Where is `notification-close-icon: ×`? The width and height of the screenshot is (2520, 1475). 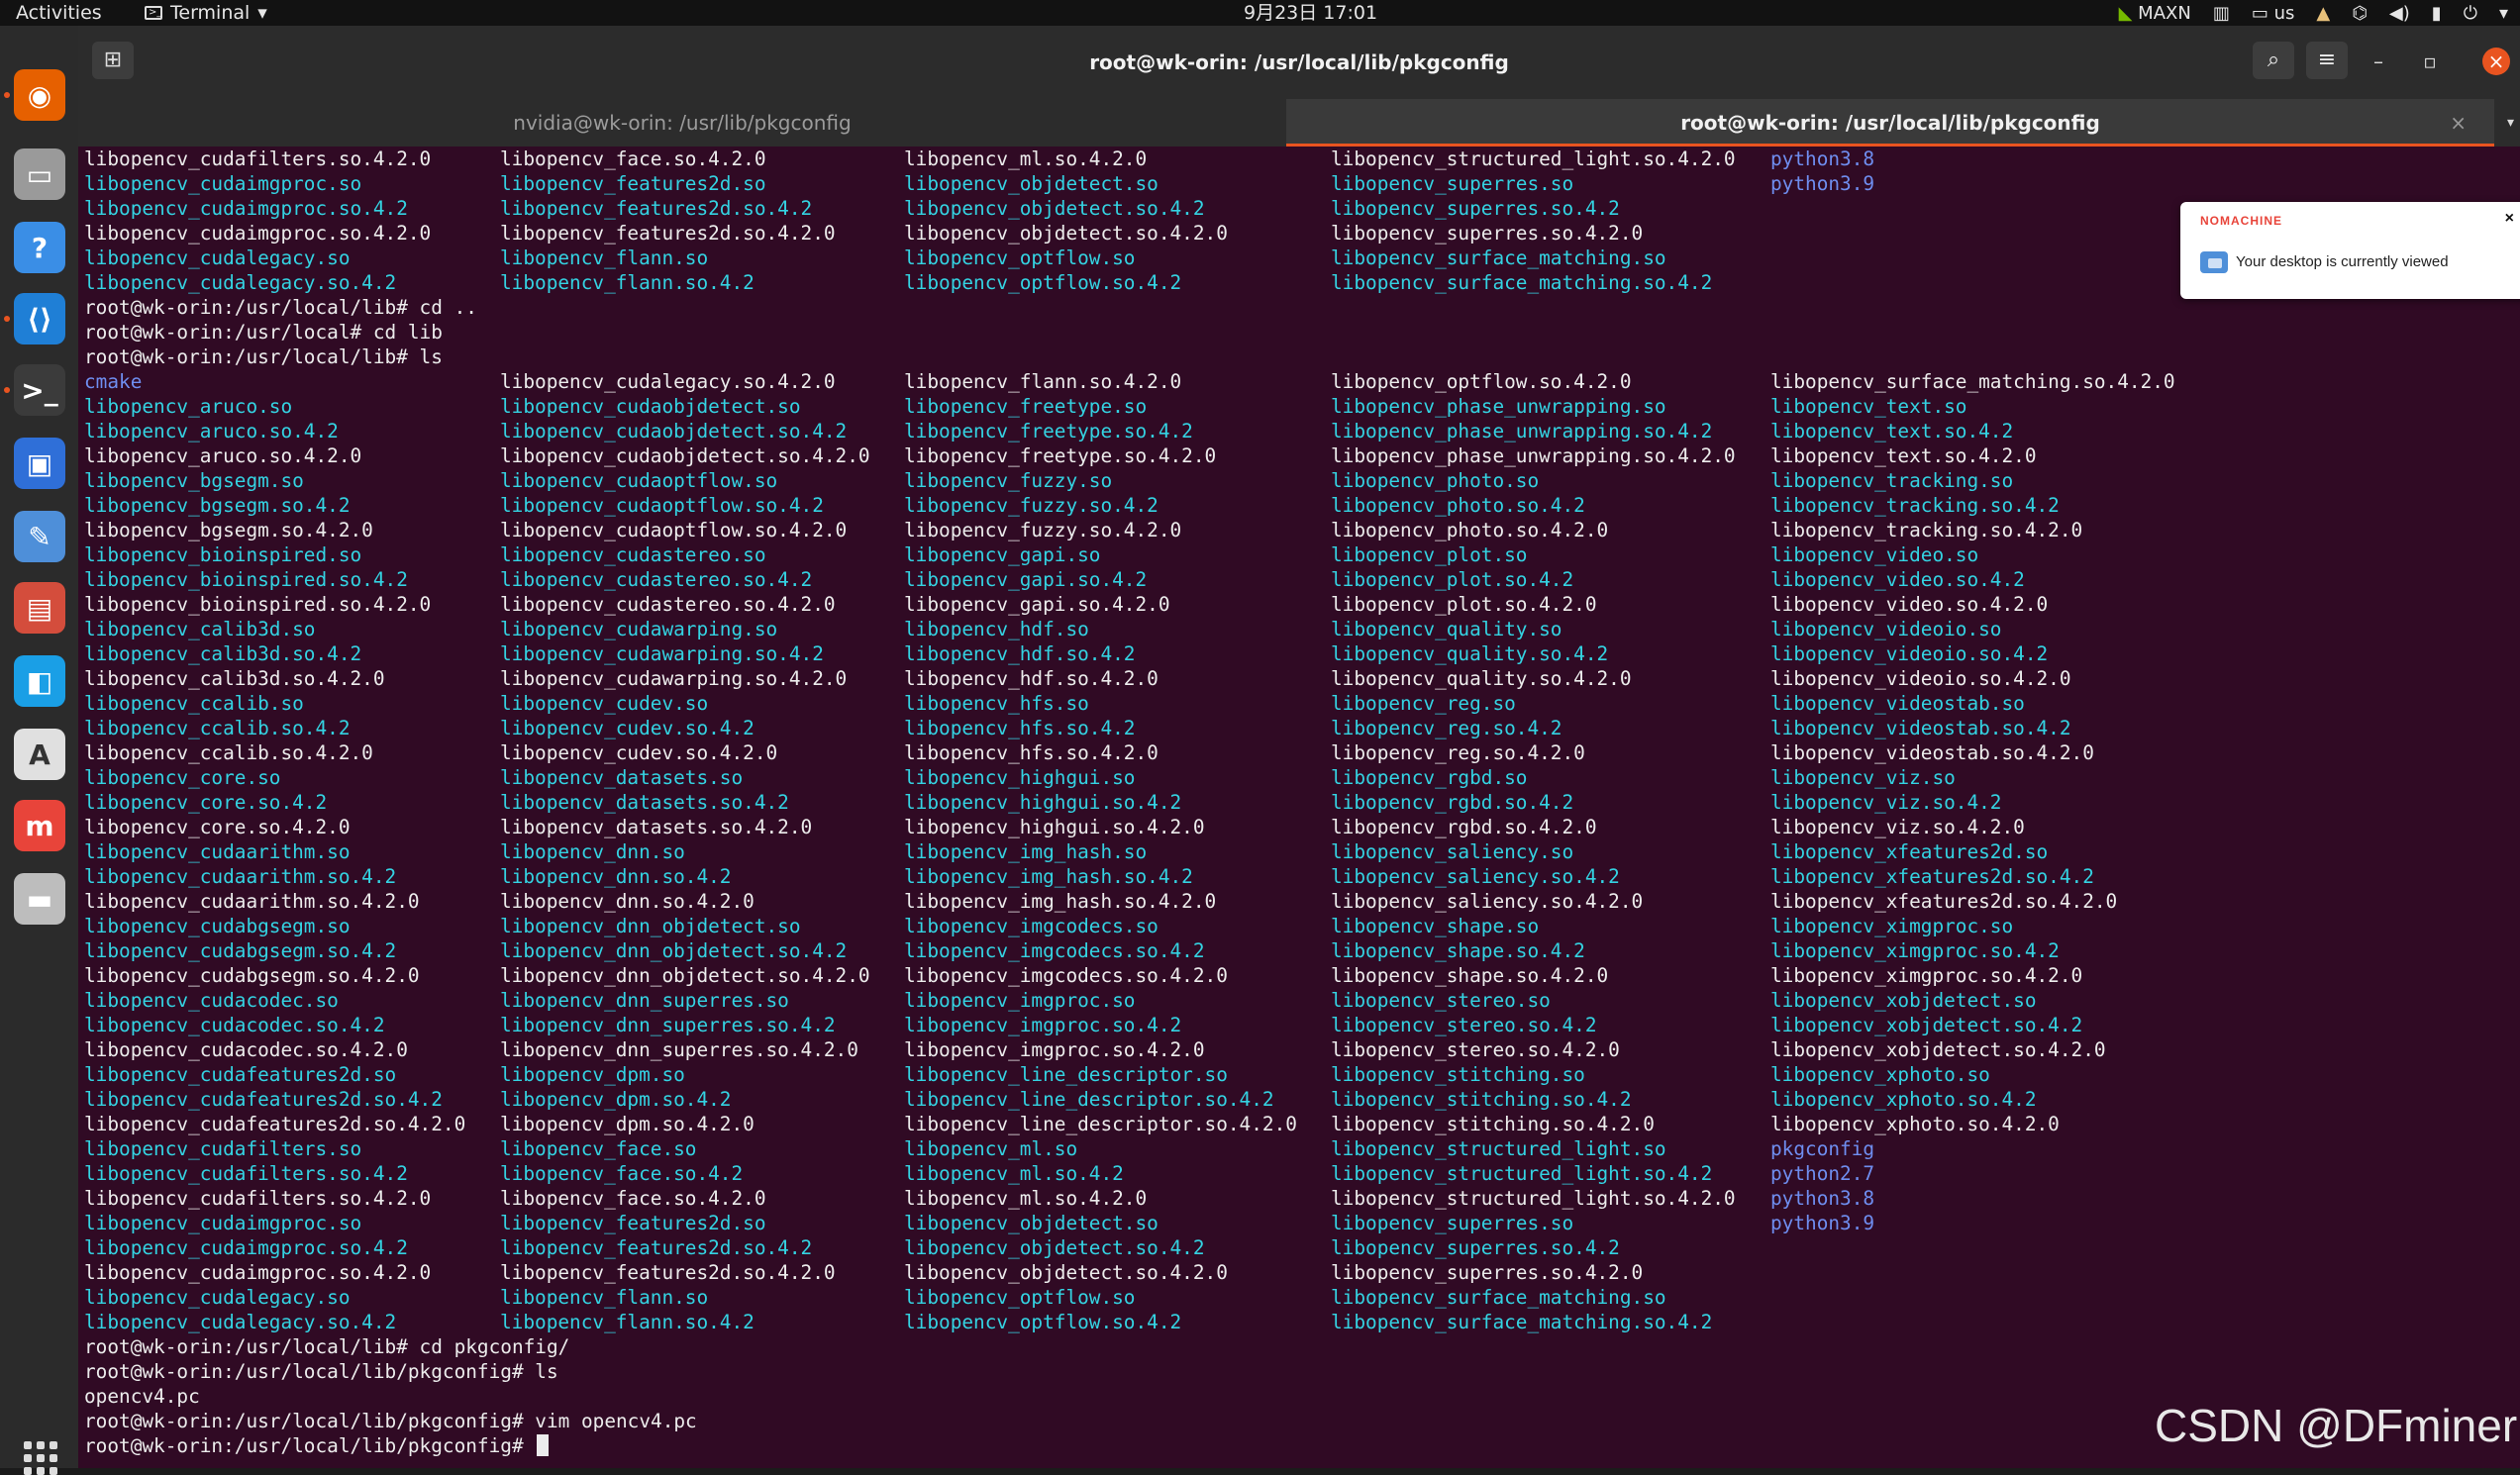
notification-close-icon: × is located at coordinates (2509, 219).